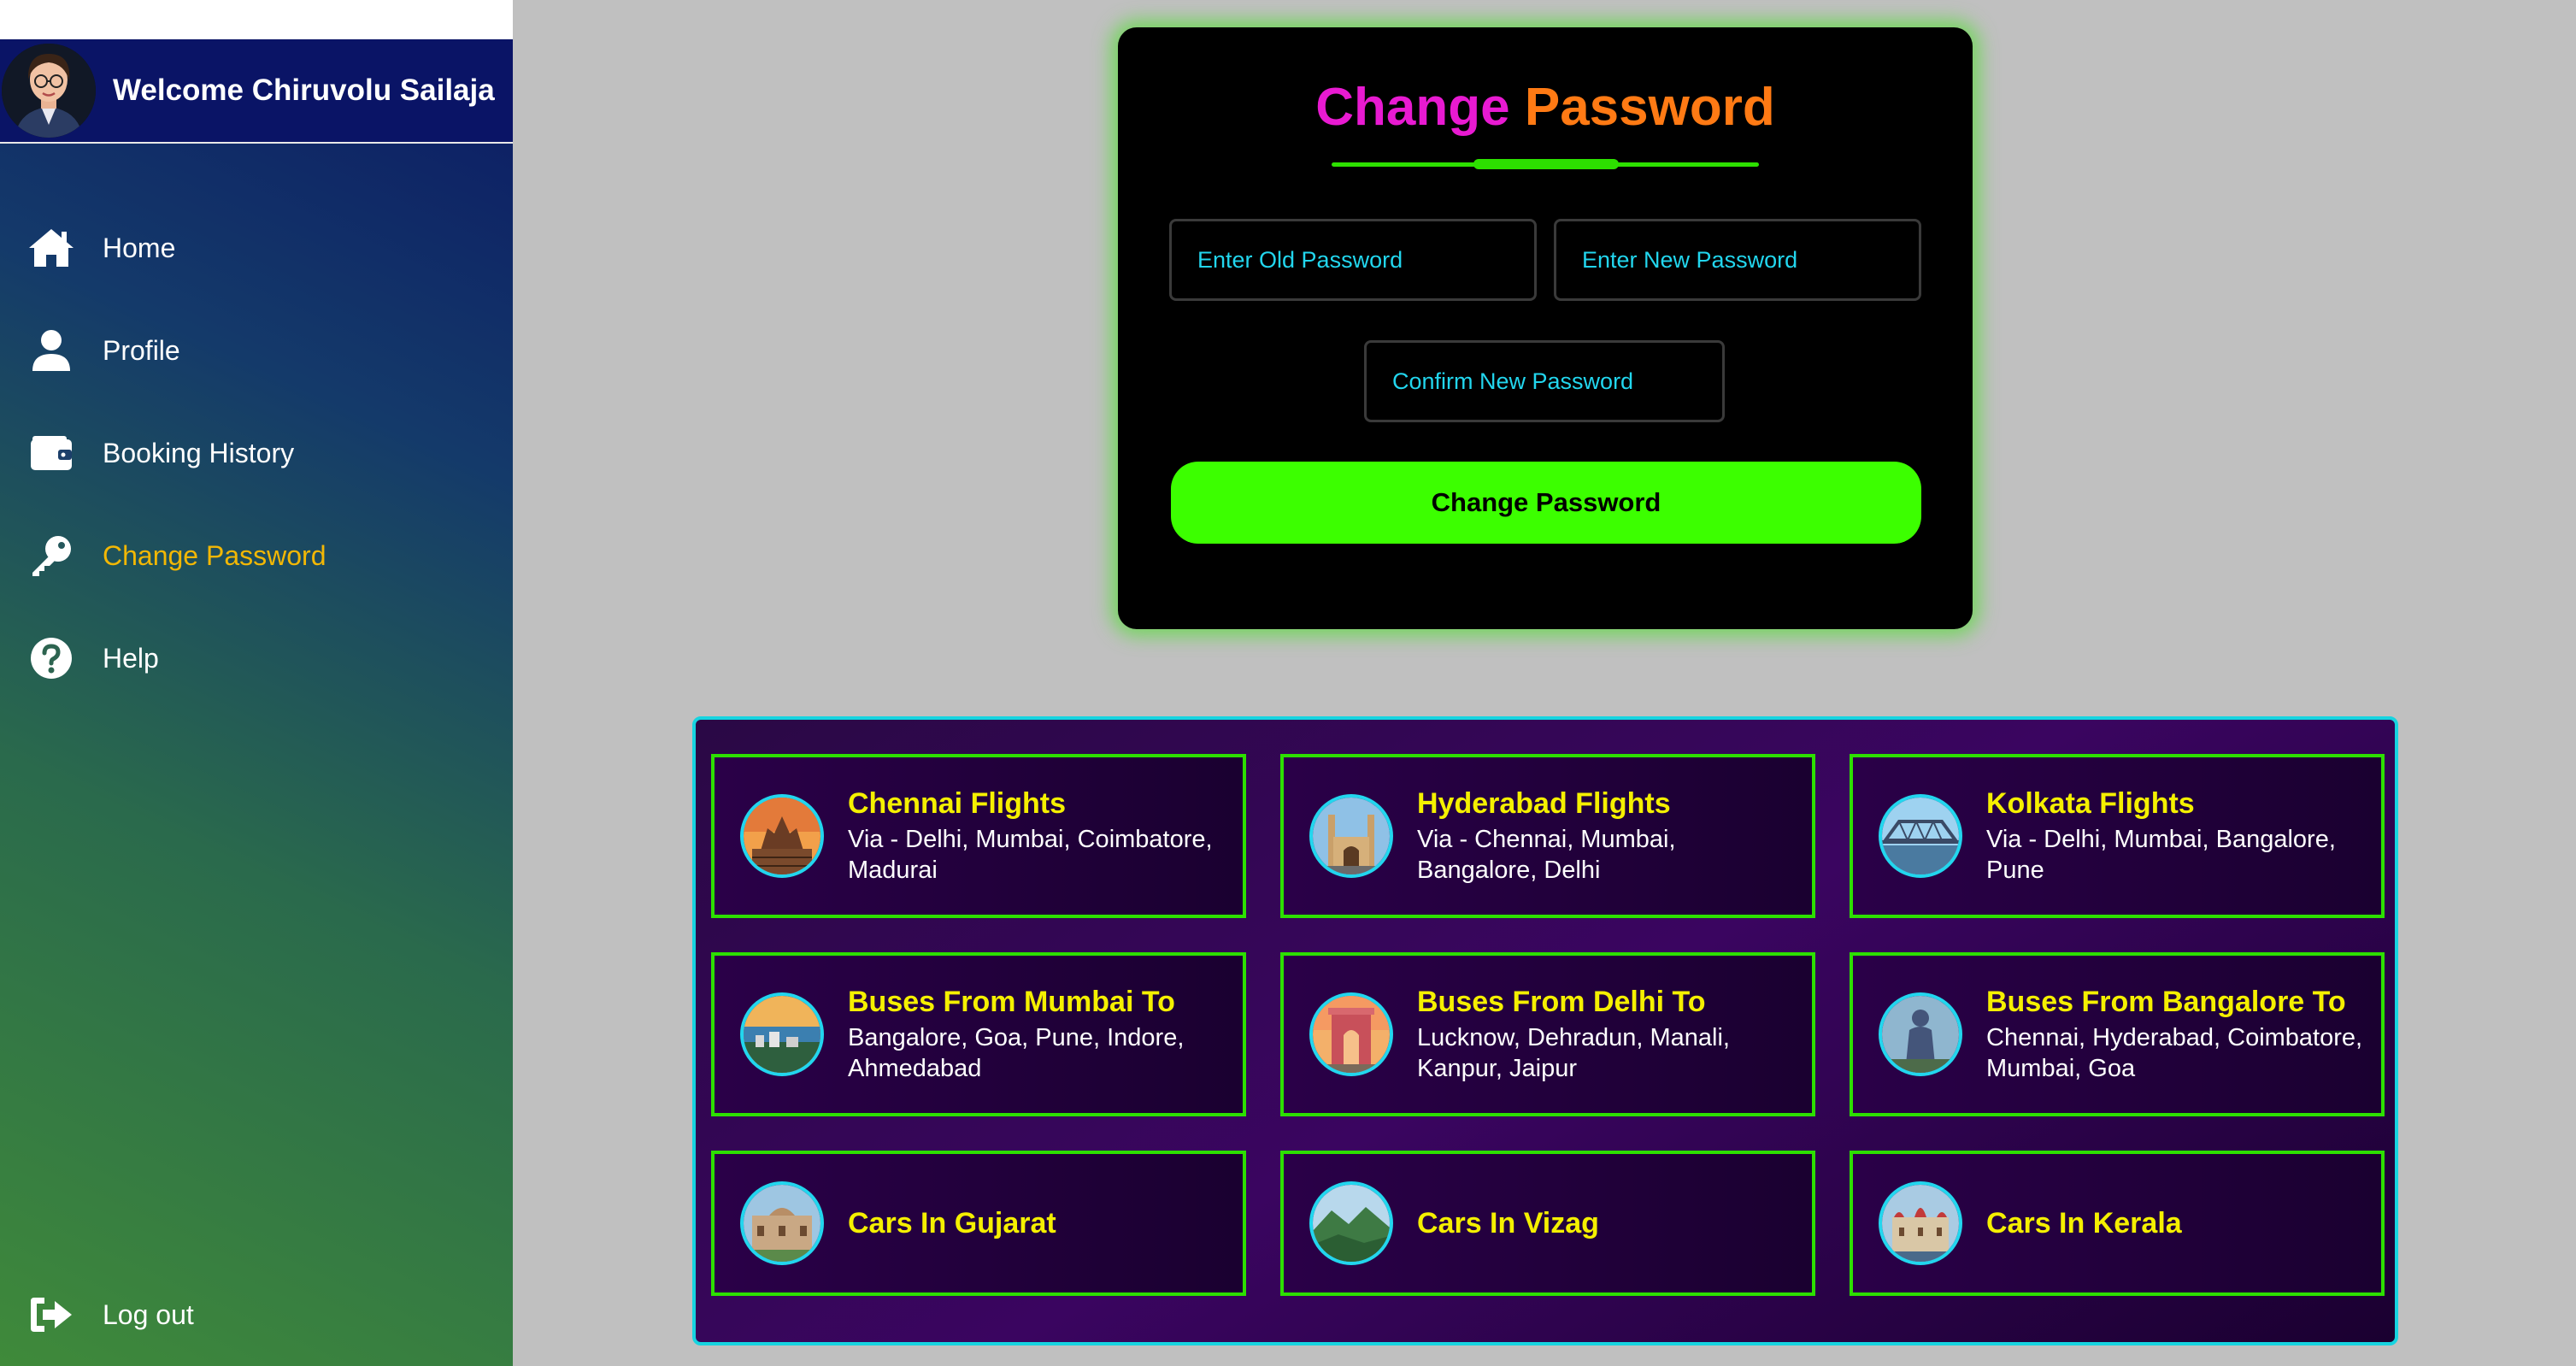 This screenshot has width=2576, height=1366. I want to click on tile-subtitle-line: Lucknow, Dehradun, Manali,, so click(1573, 1037).